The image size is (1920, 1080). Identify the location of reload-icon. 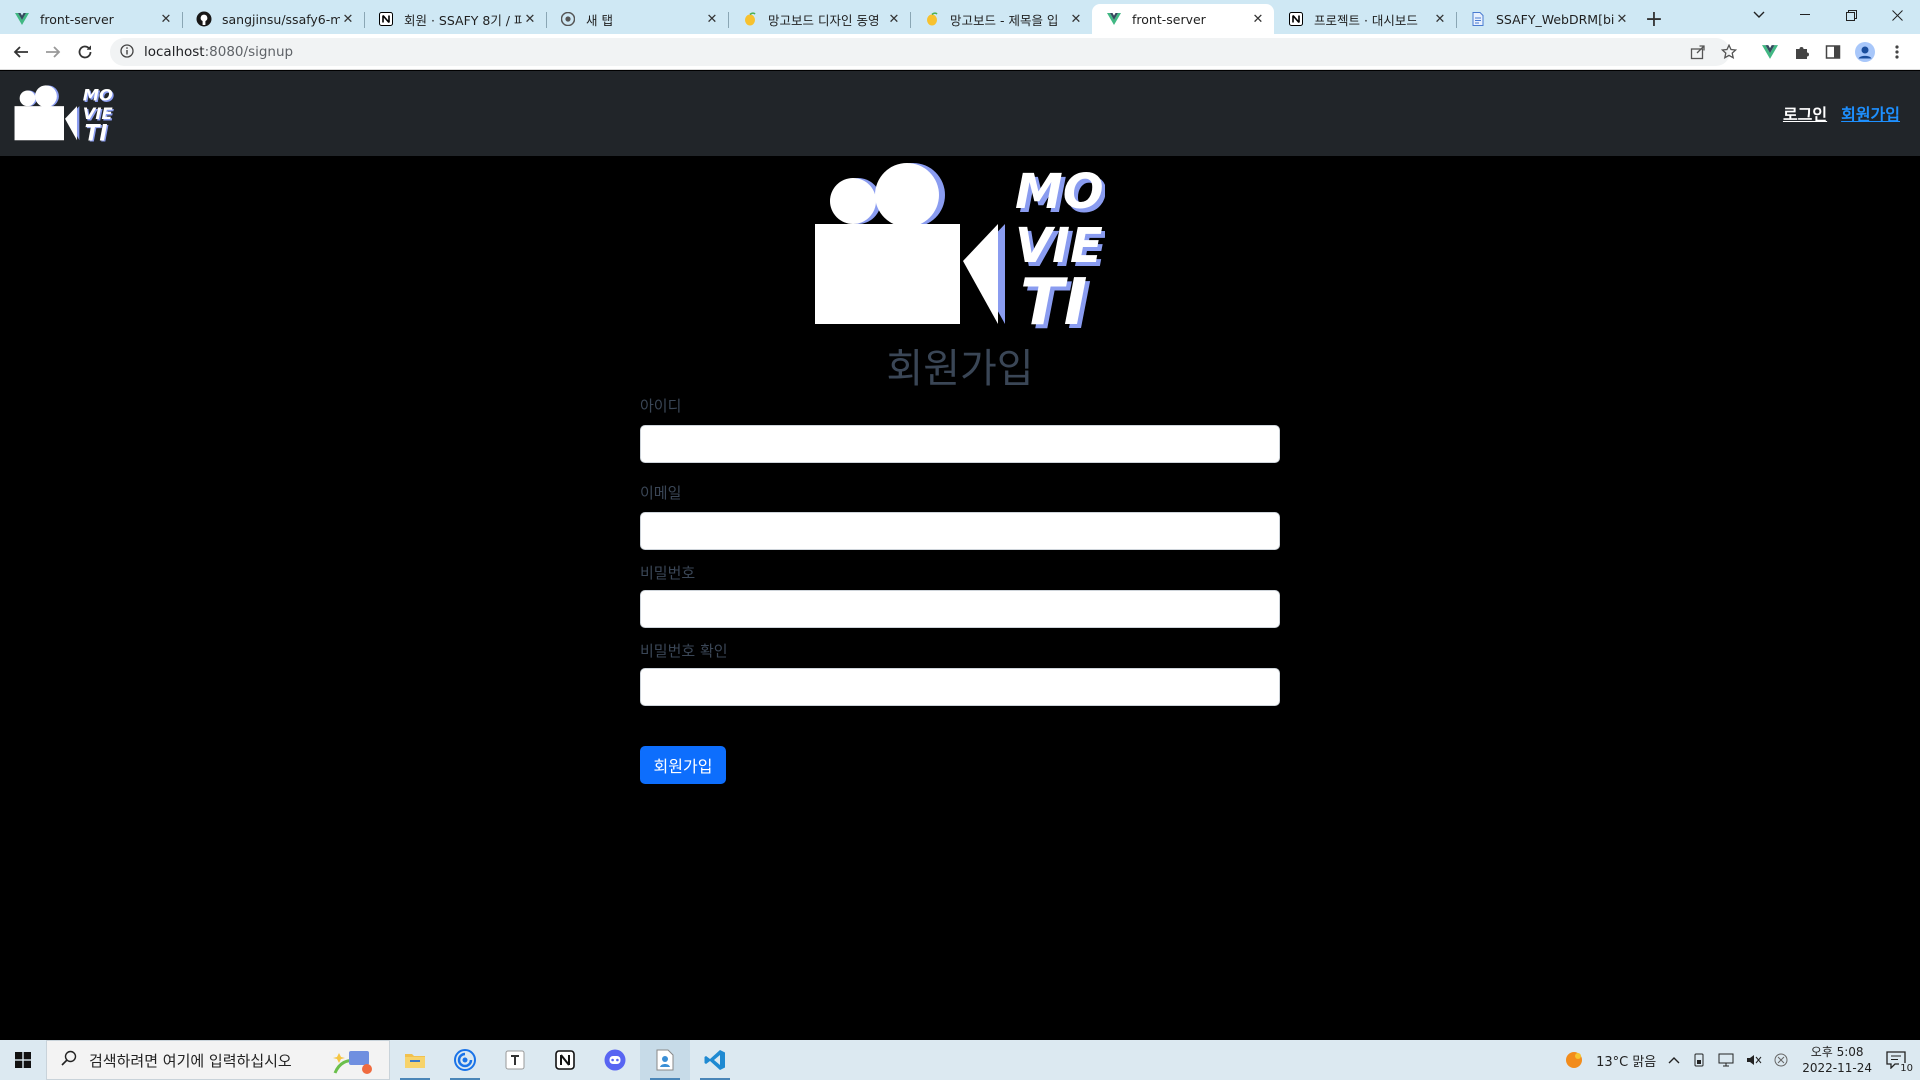
(85, 52).